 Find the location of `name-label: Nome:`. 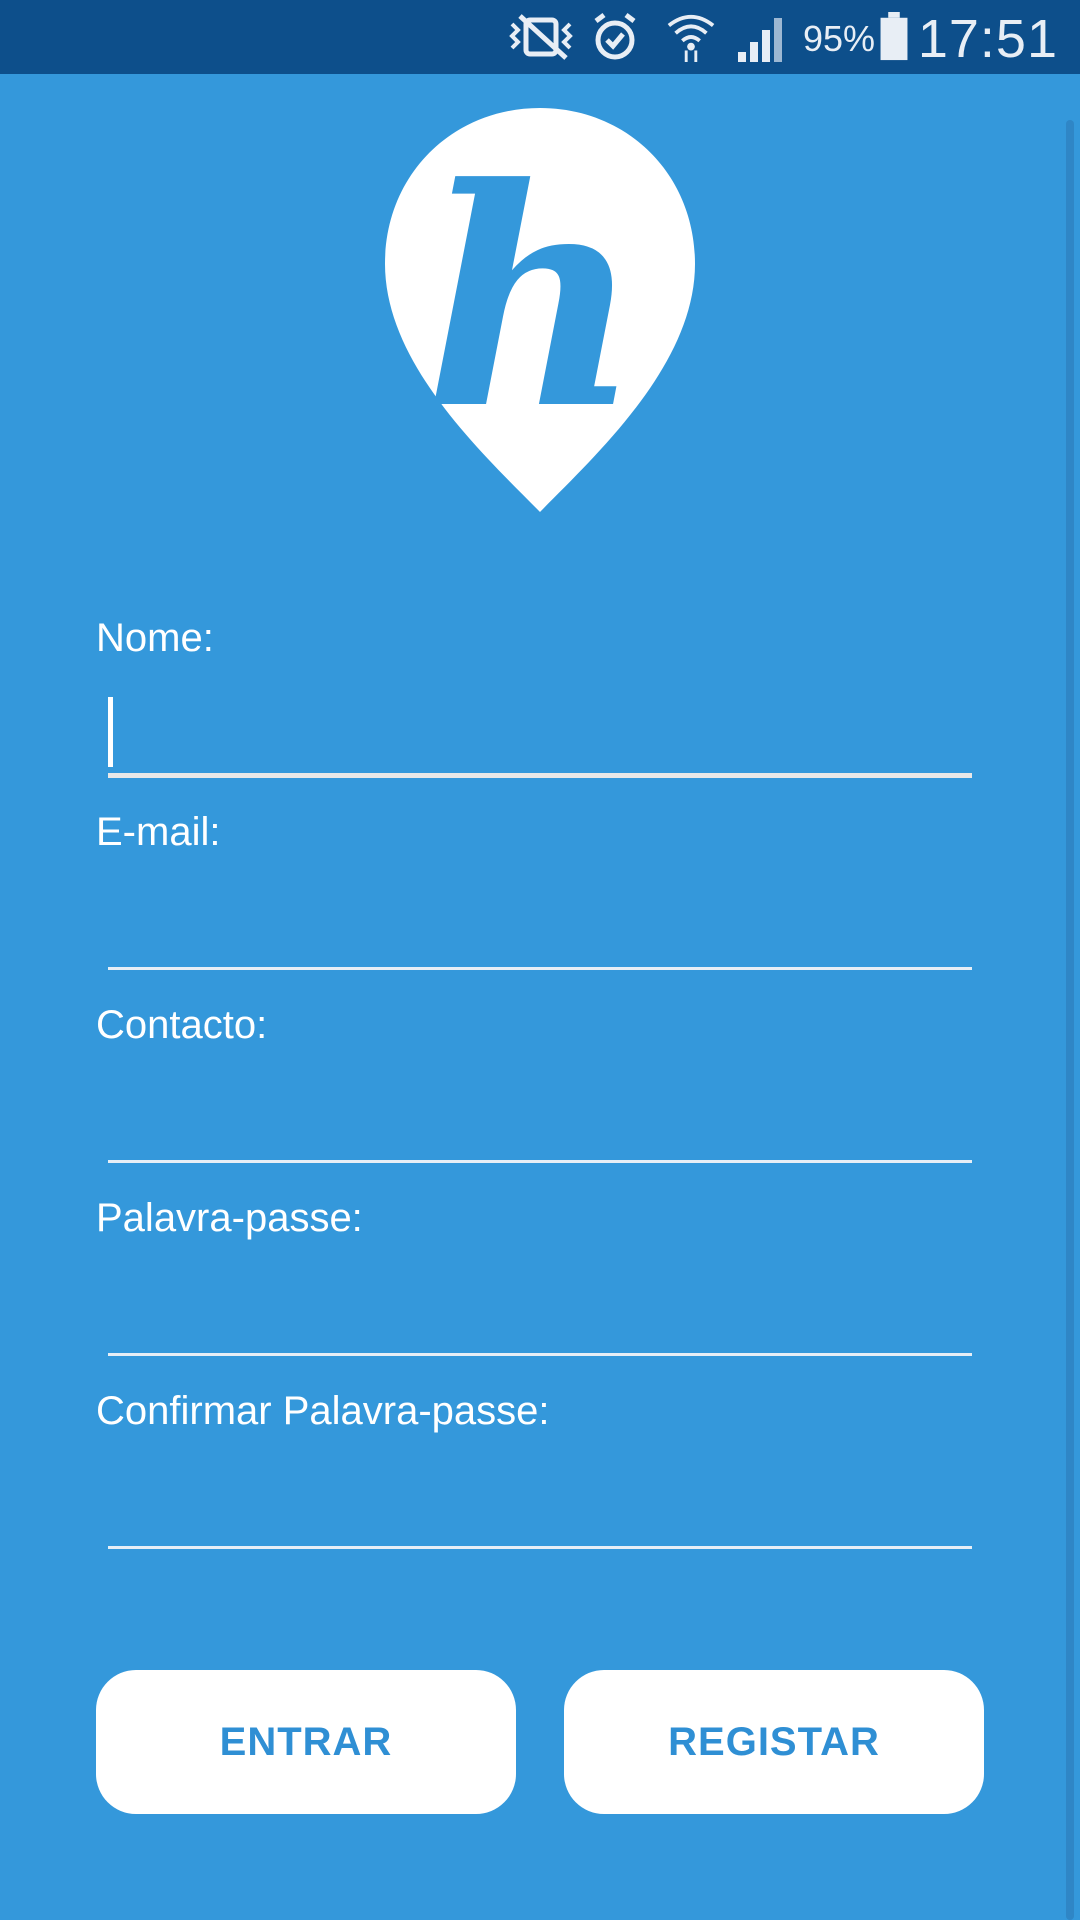

name-label: Nome: is located at coordinates (155, 638).